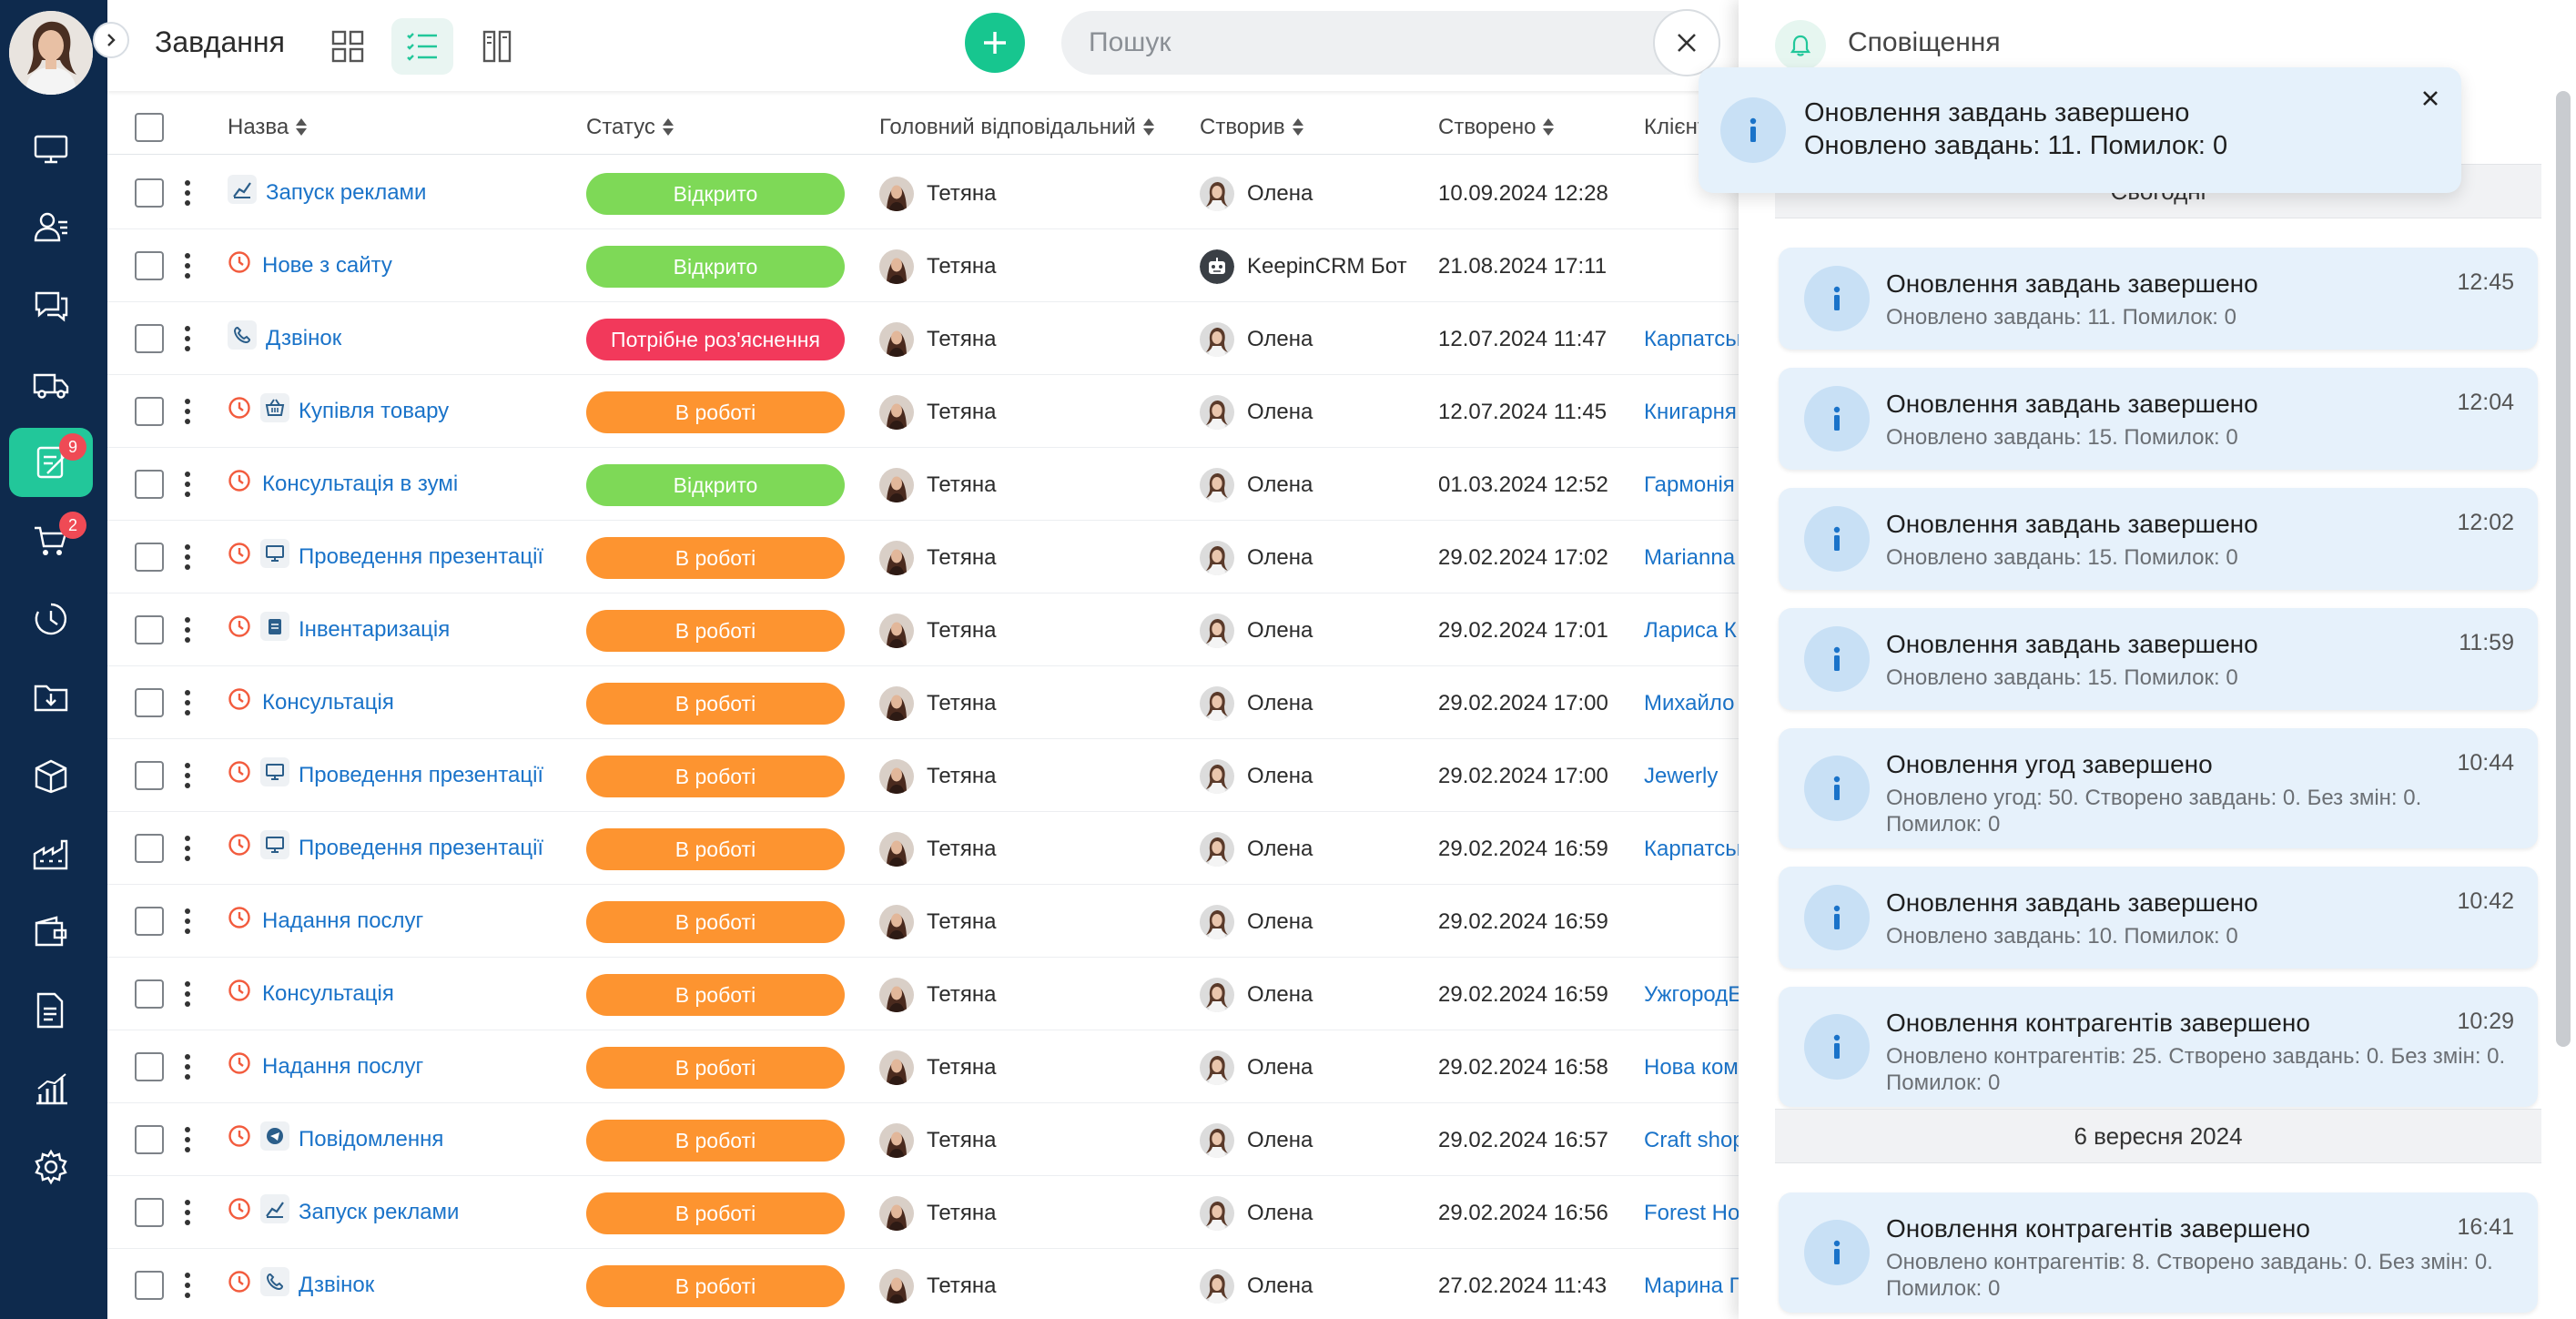 The width and height of the screenshot is (2576, 1319). Describe the element at coordinates (374, 411) in the screenshot. I see `task-name-link: Купівля товару` at that location.